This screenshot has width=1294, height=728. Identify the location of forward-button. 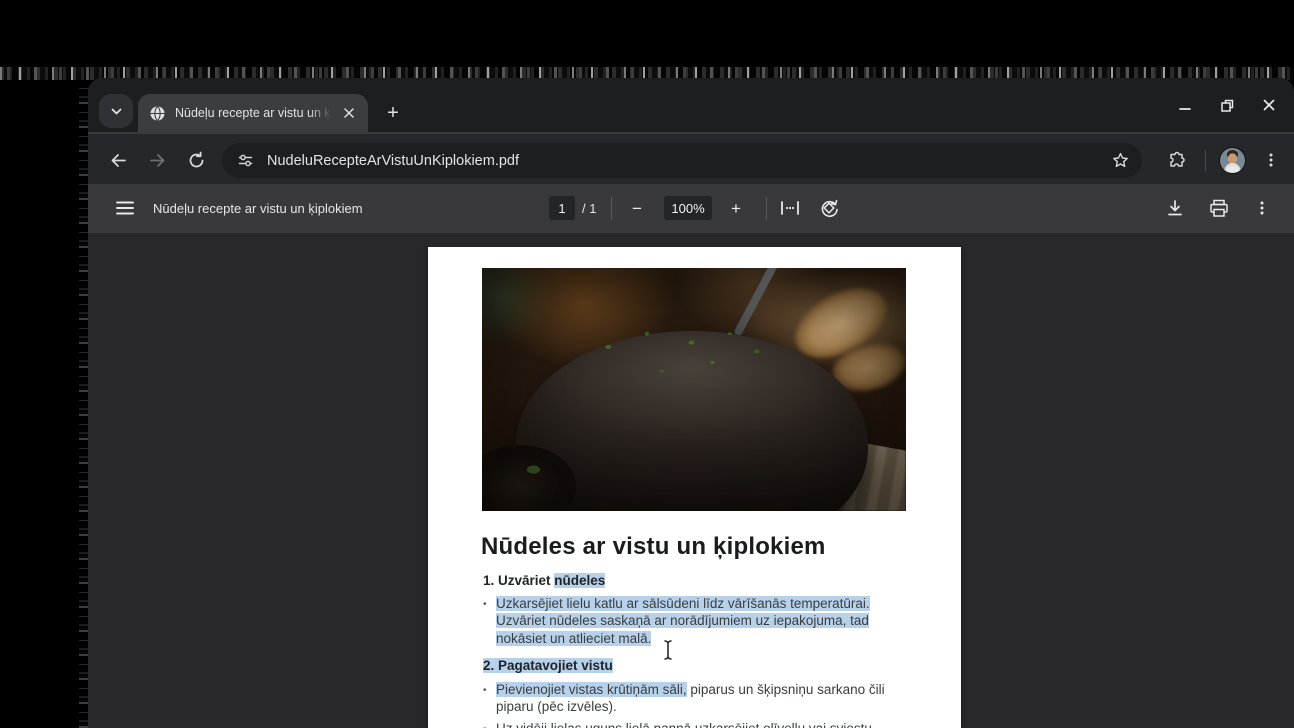
(157, 160).